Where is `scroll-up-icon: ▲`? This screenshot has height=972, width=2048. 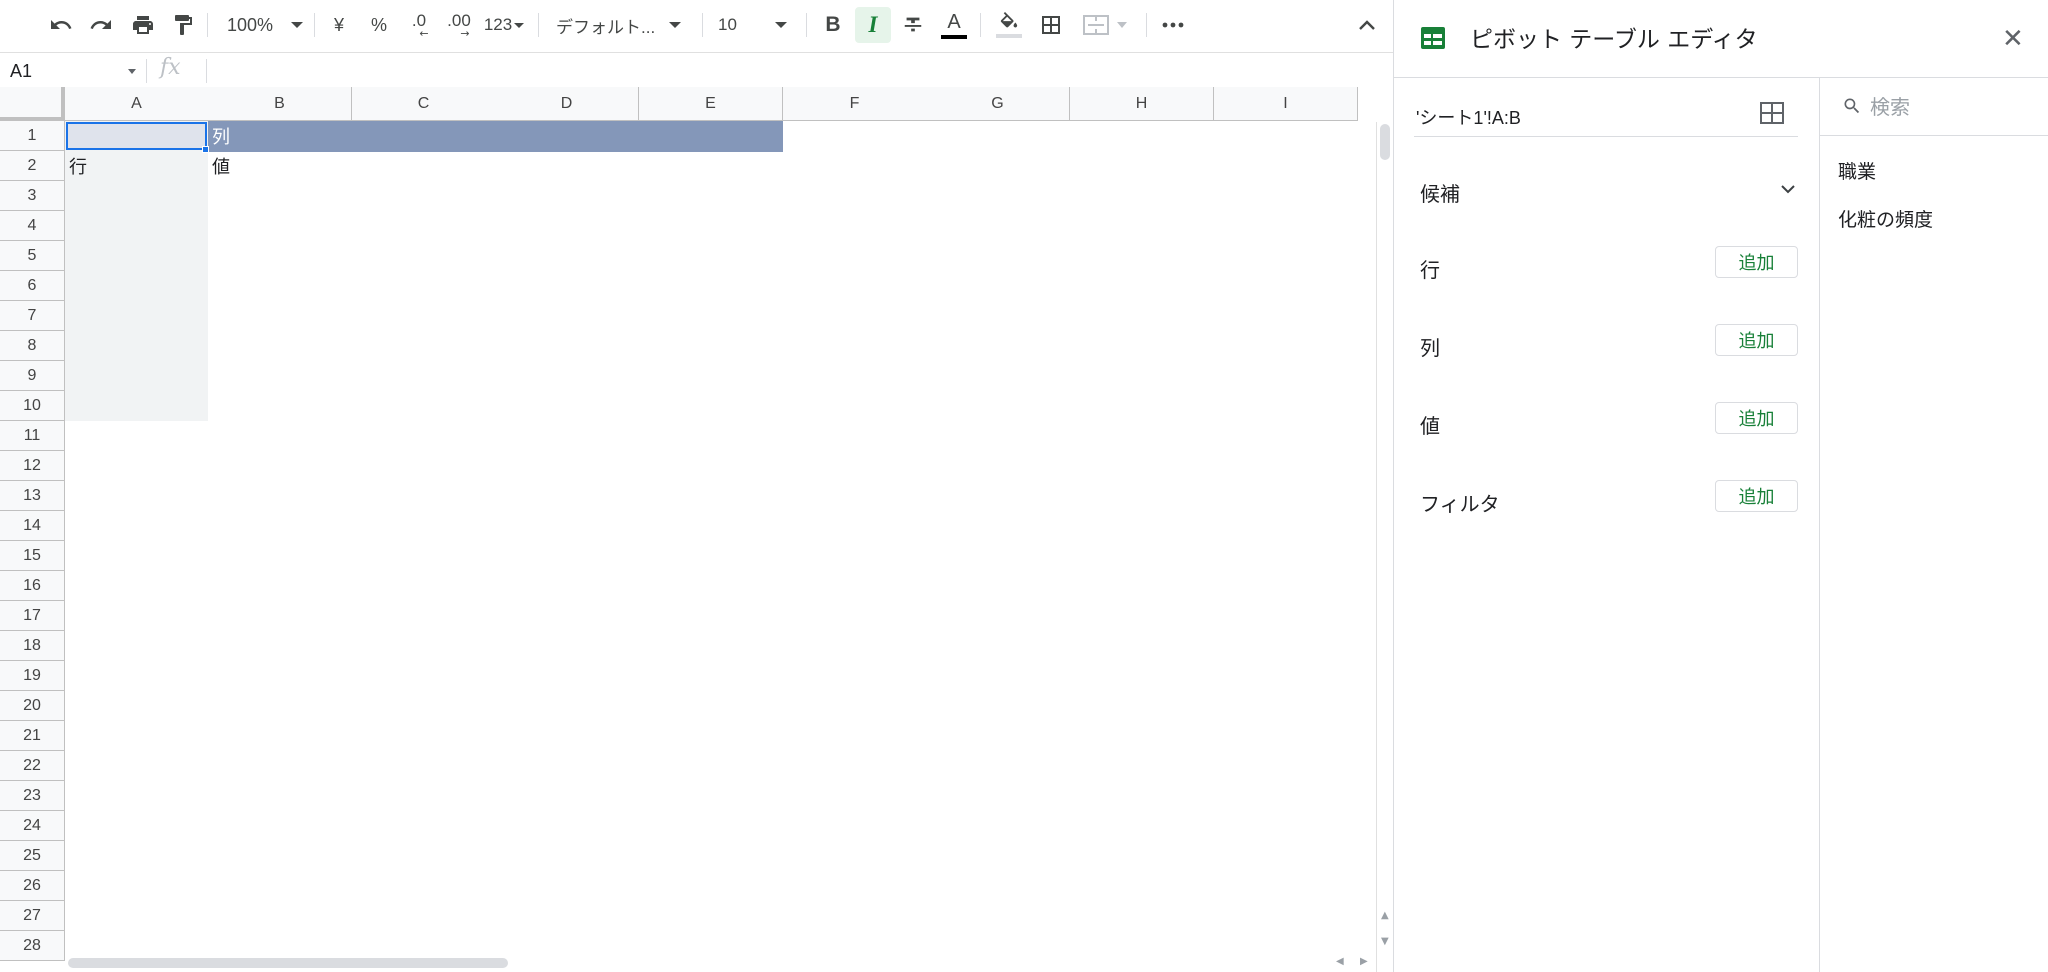 scroll-up-icon: ▲ is located at coordinates (1385, 915).